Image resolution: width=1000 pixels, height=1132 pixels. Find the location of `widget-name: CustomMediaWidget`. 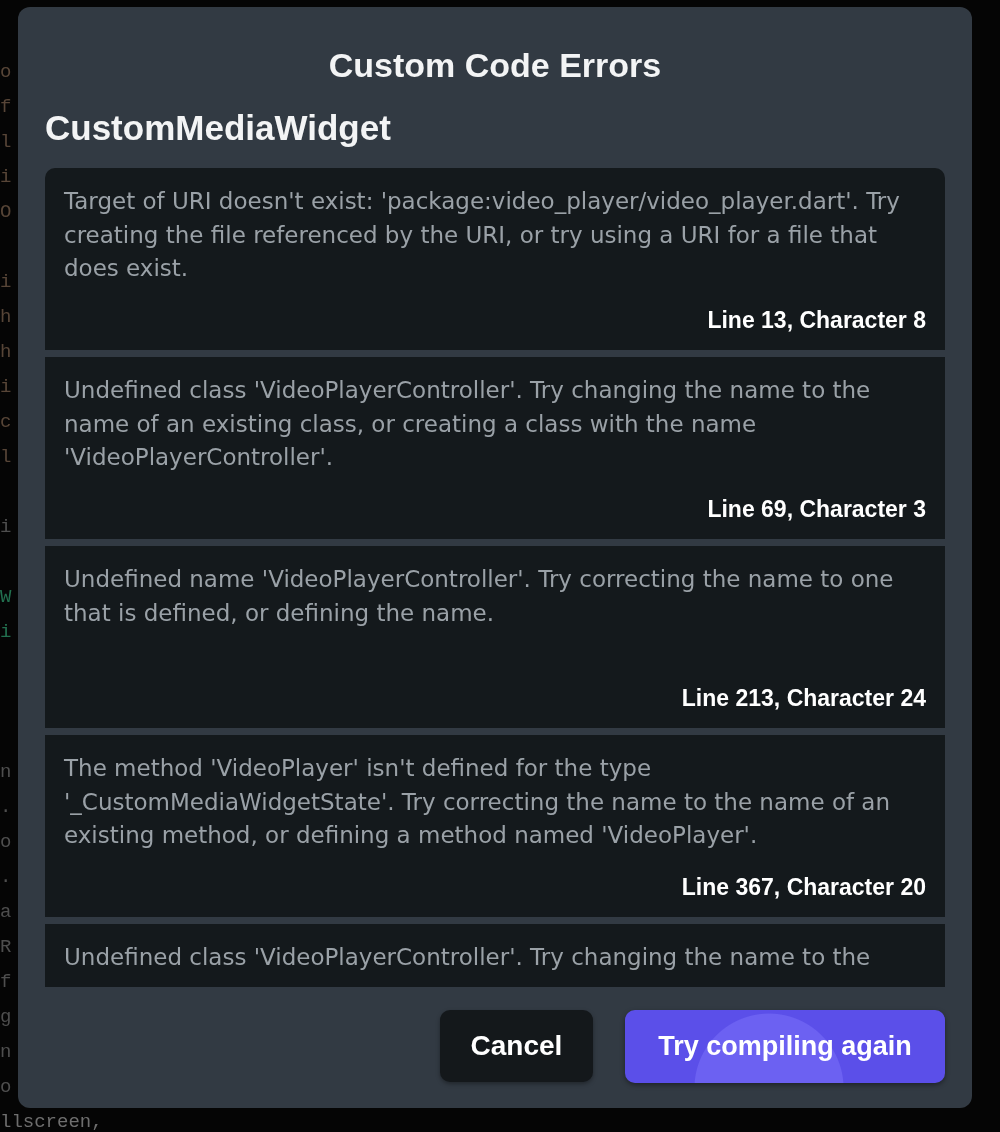

widget-name: CustomMediaWidget is located at coordinates (218, 128).